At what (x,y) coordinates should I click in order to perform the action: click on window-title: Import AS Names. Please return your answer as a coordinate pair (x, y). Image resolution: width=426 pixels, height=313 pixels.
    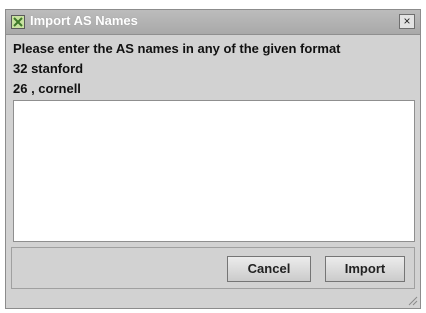
    Looking at the image, I should click on (84, 20).